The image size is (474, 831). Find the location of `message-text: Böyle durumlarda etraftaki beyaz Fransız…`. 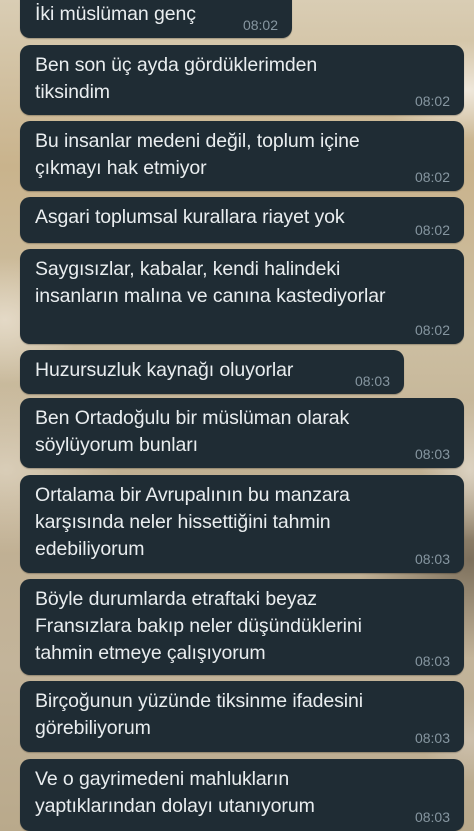

message-text: Böyle durumlarda etraftaki beyaz Fransız… is located at coordinates (198, 626).